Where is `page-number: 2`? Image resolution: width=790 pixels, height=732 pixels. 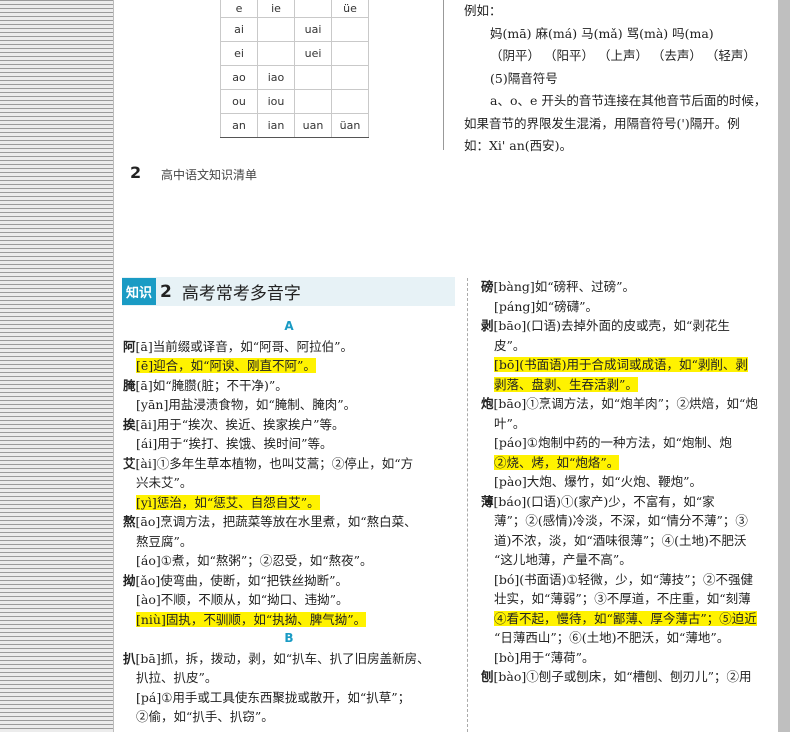 page-number: 2 is located at coordinates (136, 172).